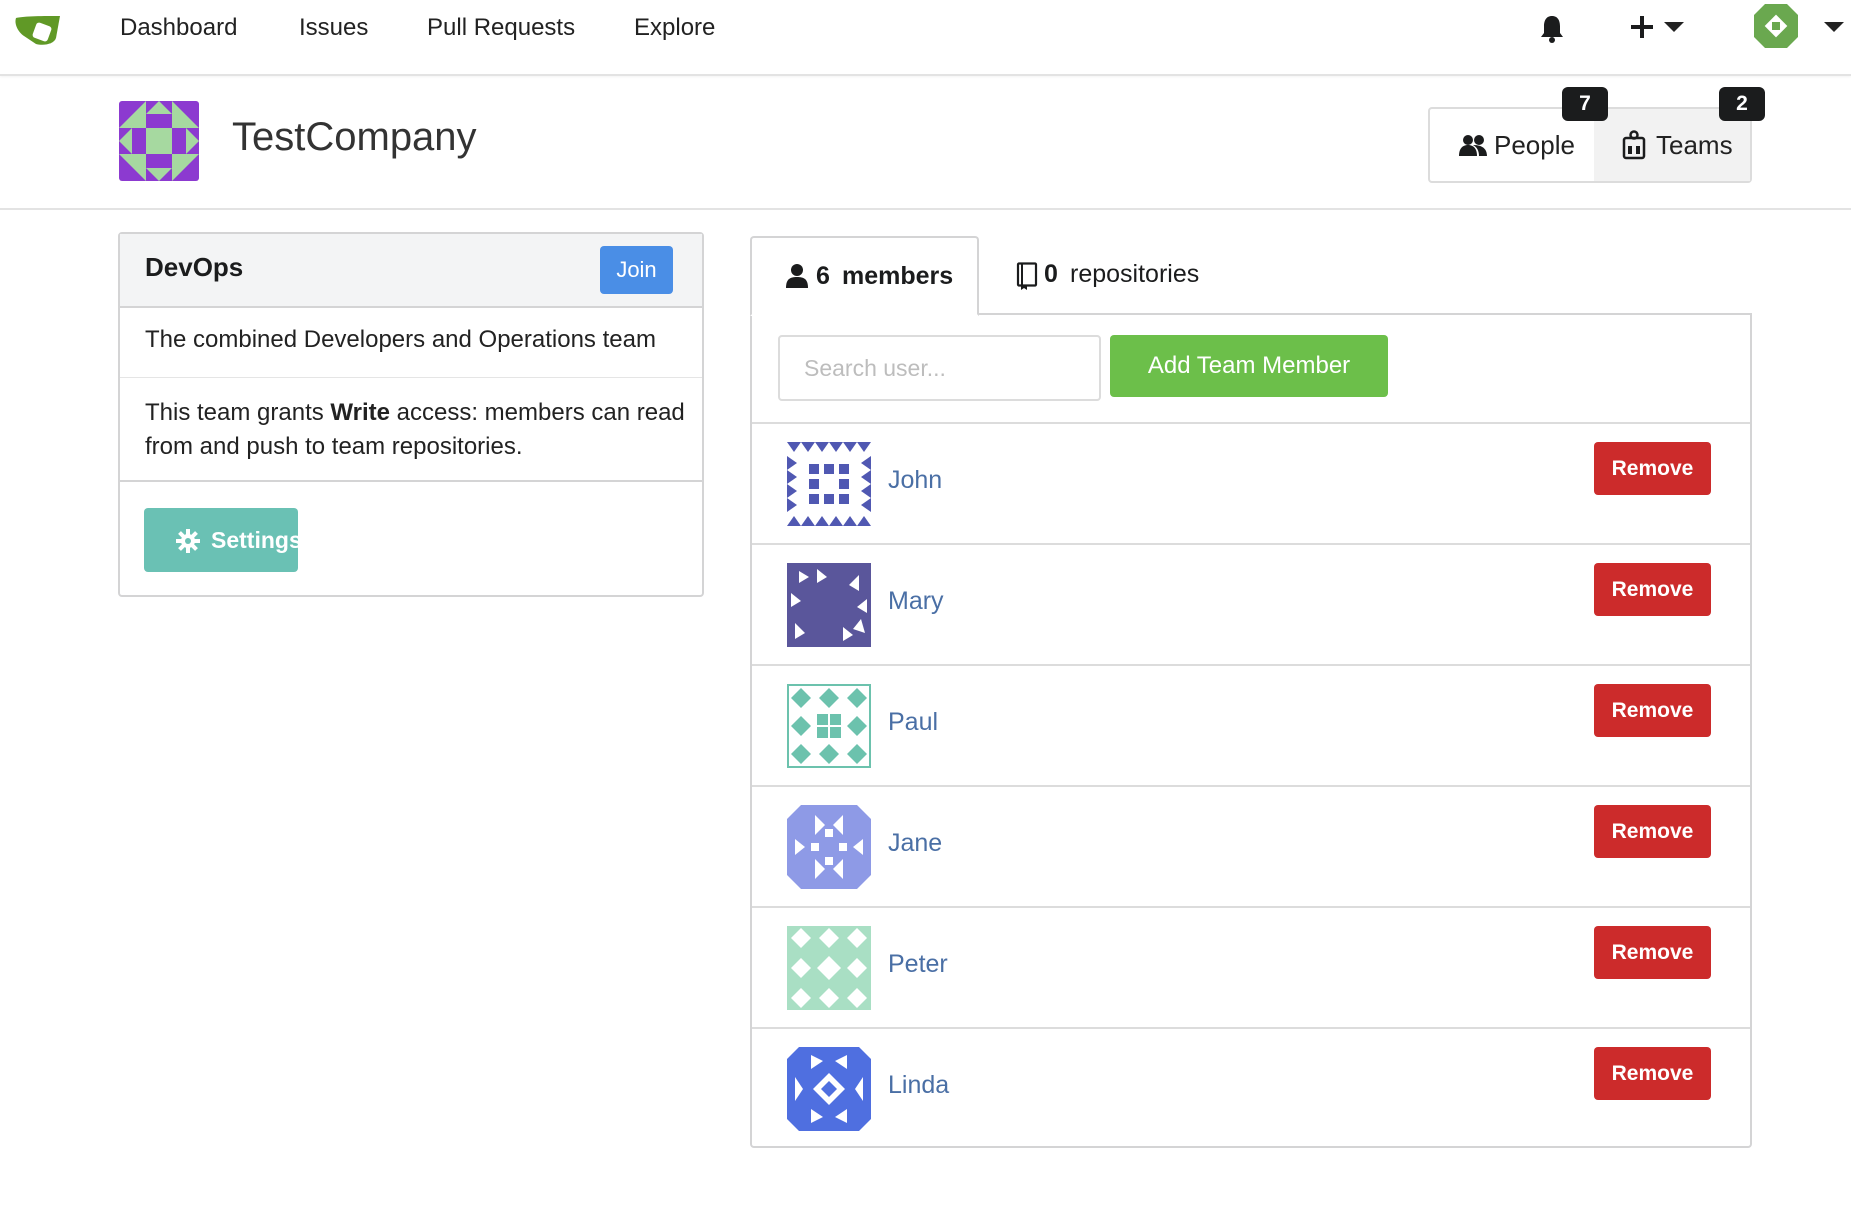  Describe the element at coordinates (194, 267) in the screenshot. I see `team-name: DevOps` at that location.